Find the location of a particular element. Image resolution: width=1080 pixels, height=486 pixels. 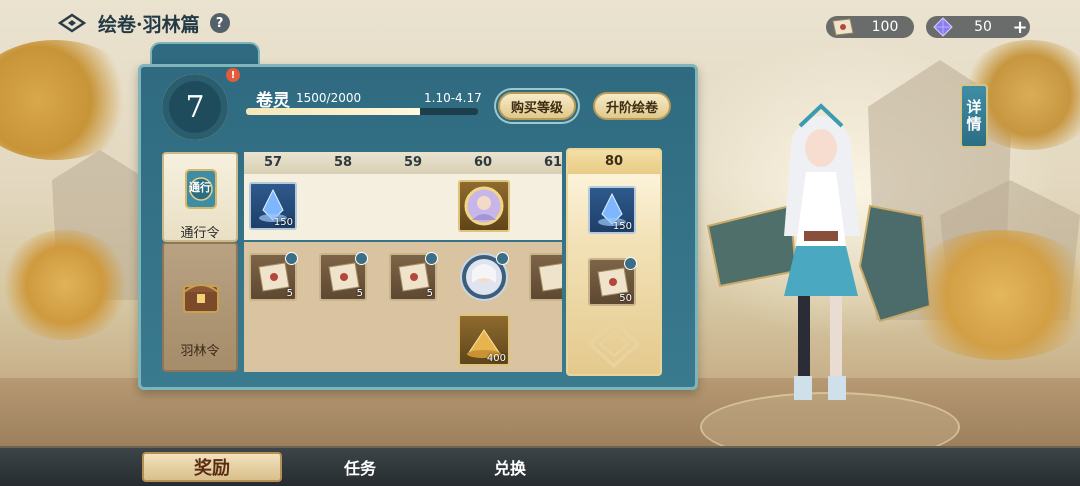

tab-yulin-label: 羽林令 is located at coordinates (200, 351).